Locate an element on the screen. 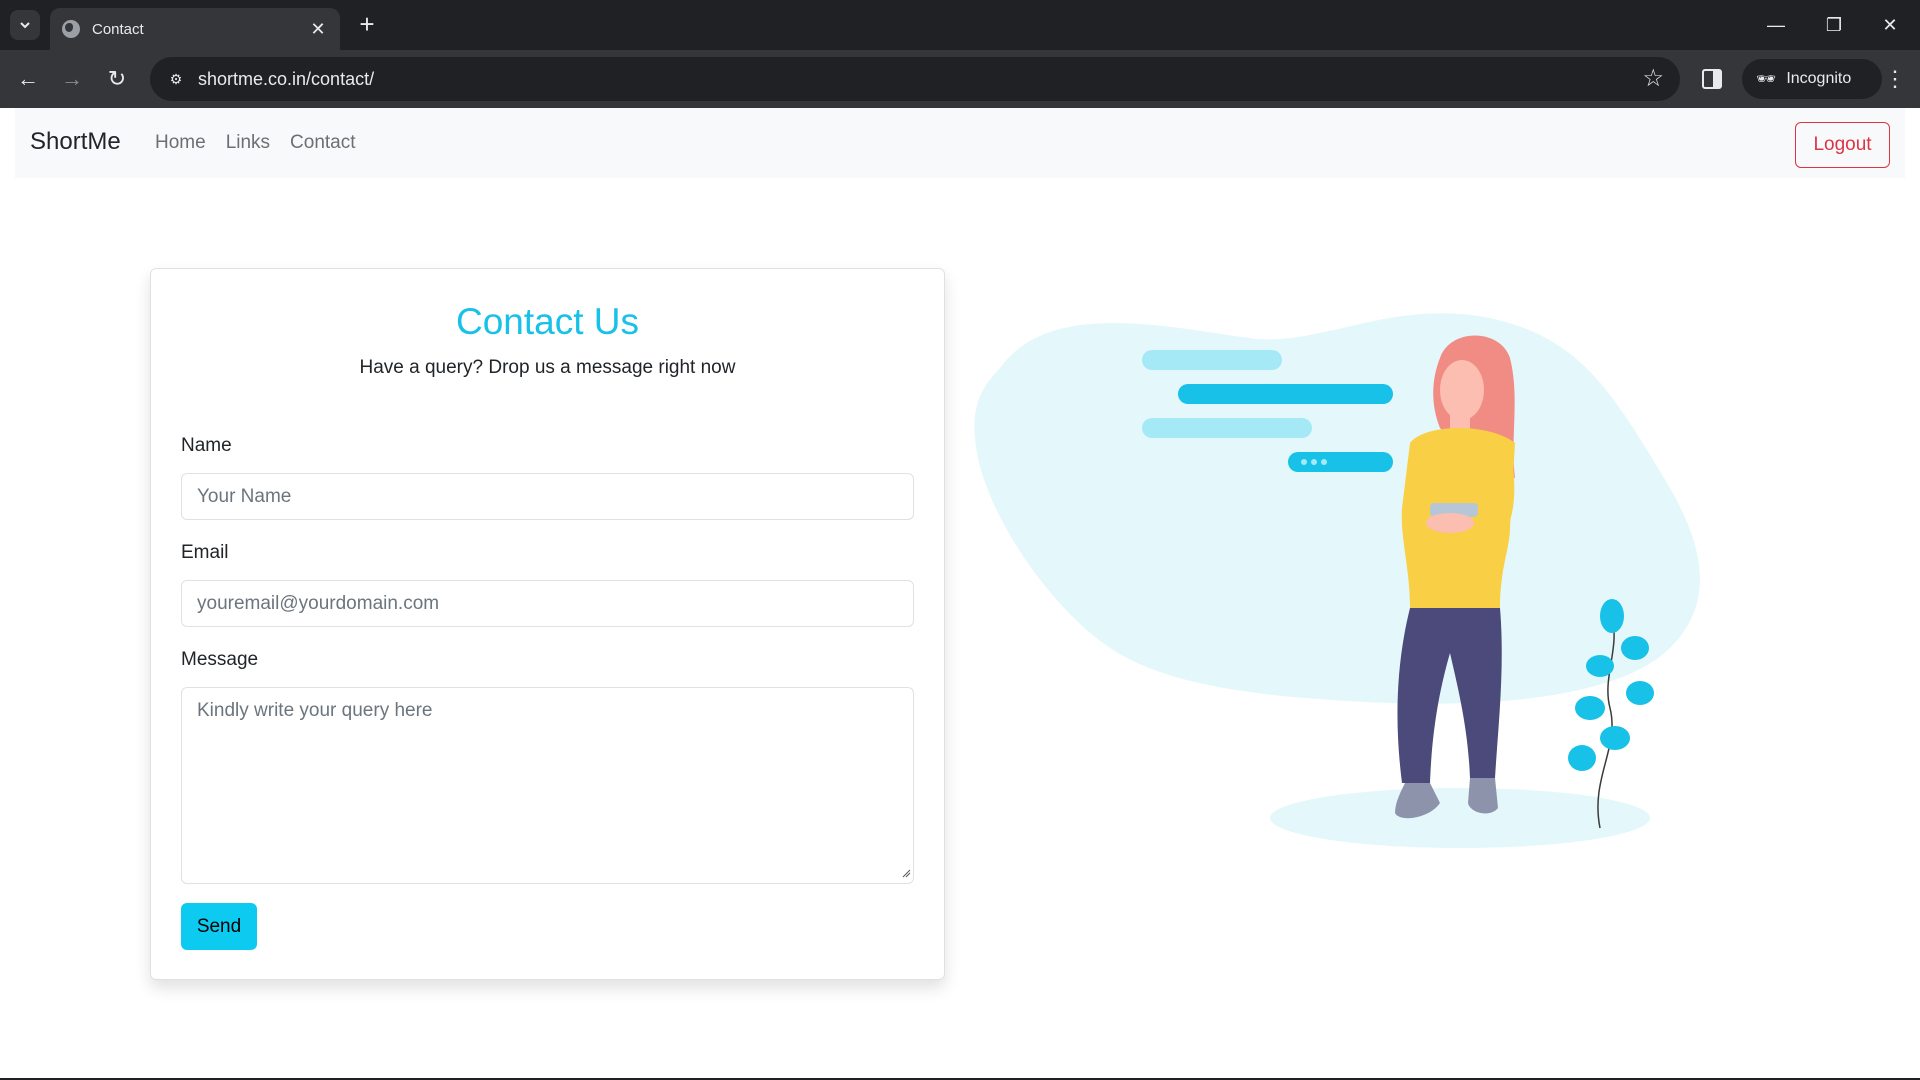 The width and height of the screenshot is (1920, 1080). email-label: Email is located at coordinates (205, 552).